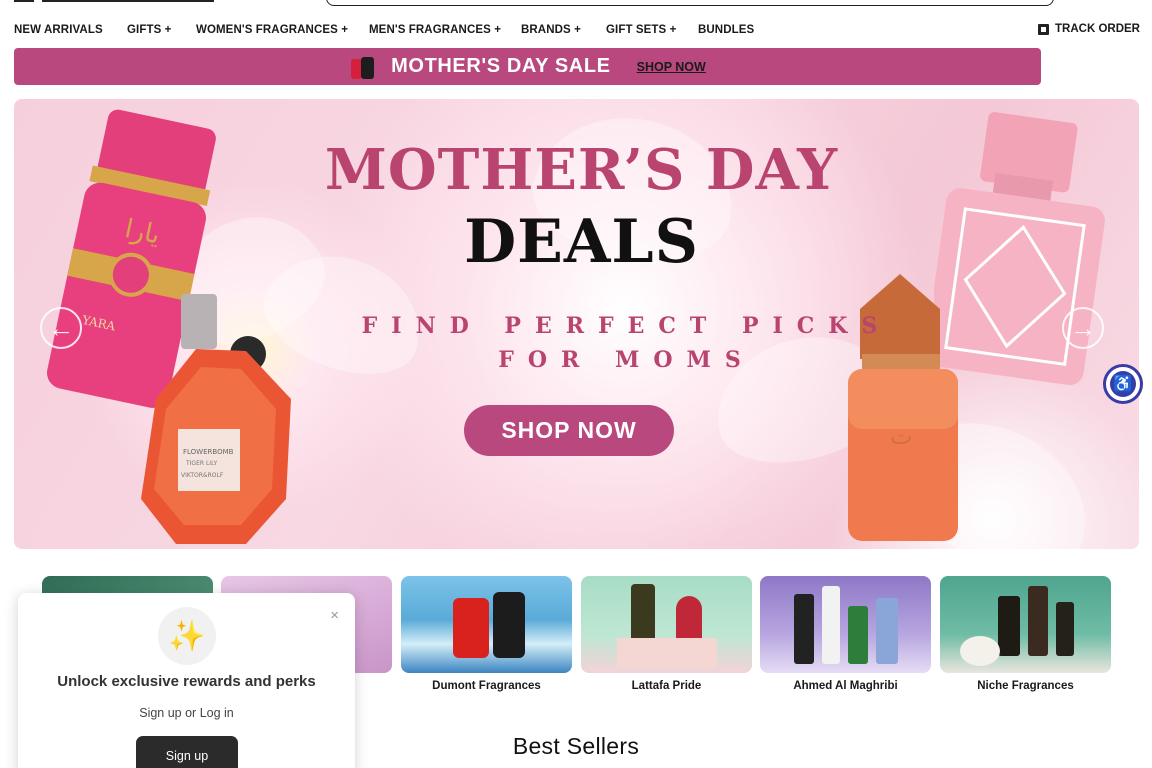 The image size is (1152, 768). I want to click on close-icon: ×, so click(334, 615).